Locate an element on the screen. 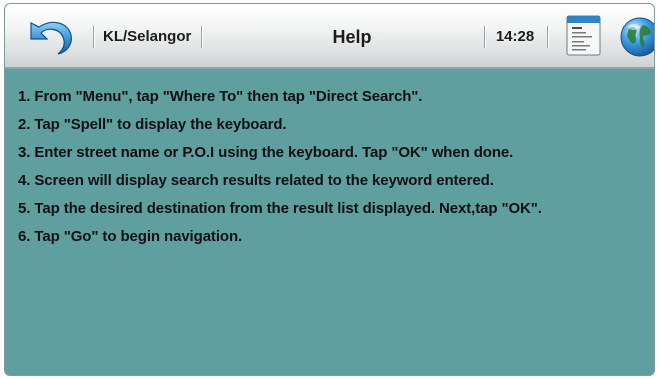 This screenshot has height=379, width=659. globe-button is located at coordinates (636, 37).